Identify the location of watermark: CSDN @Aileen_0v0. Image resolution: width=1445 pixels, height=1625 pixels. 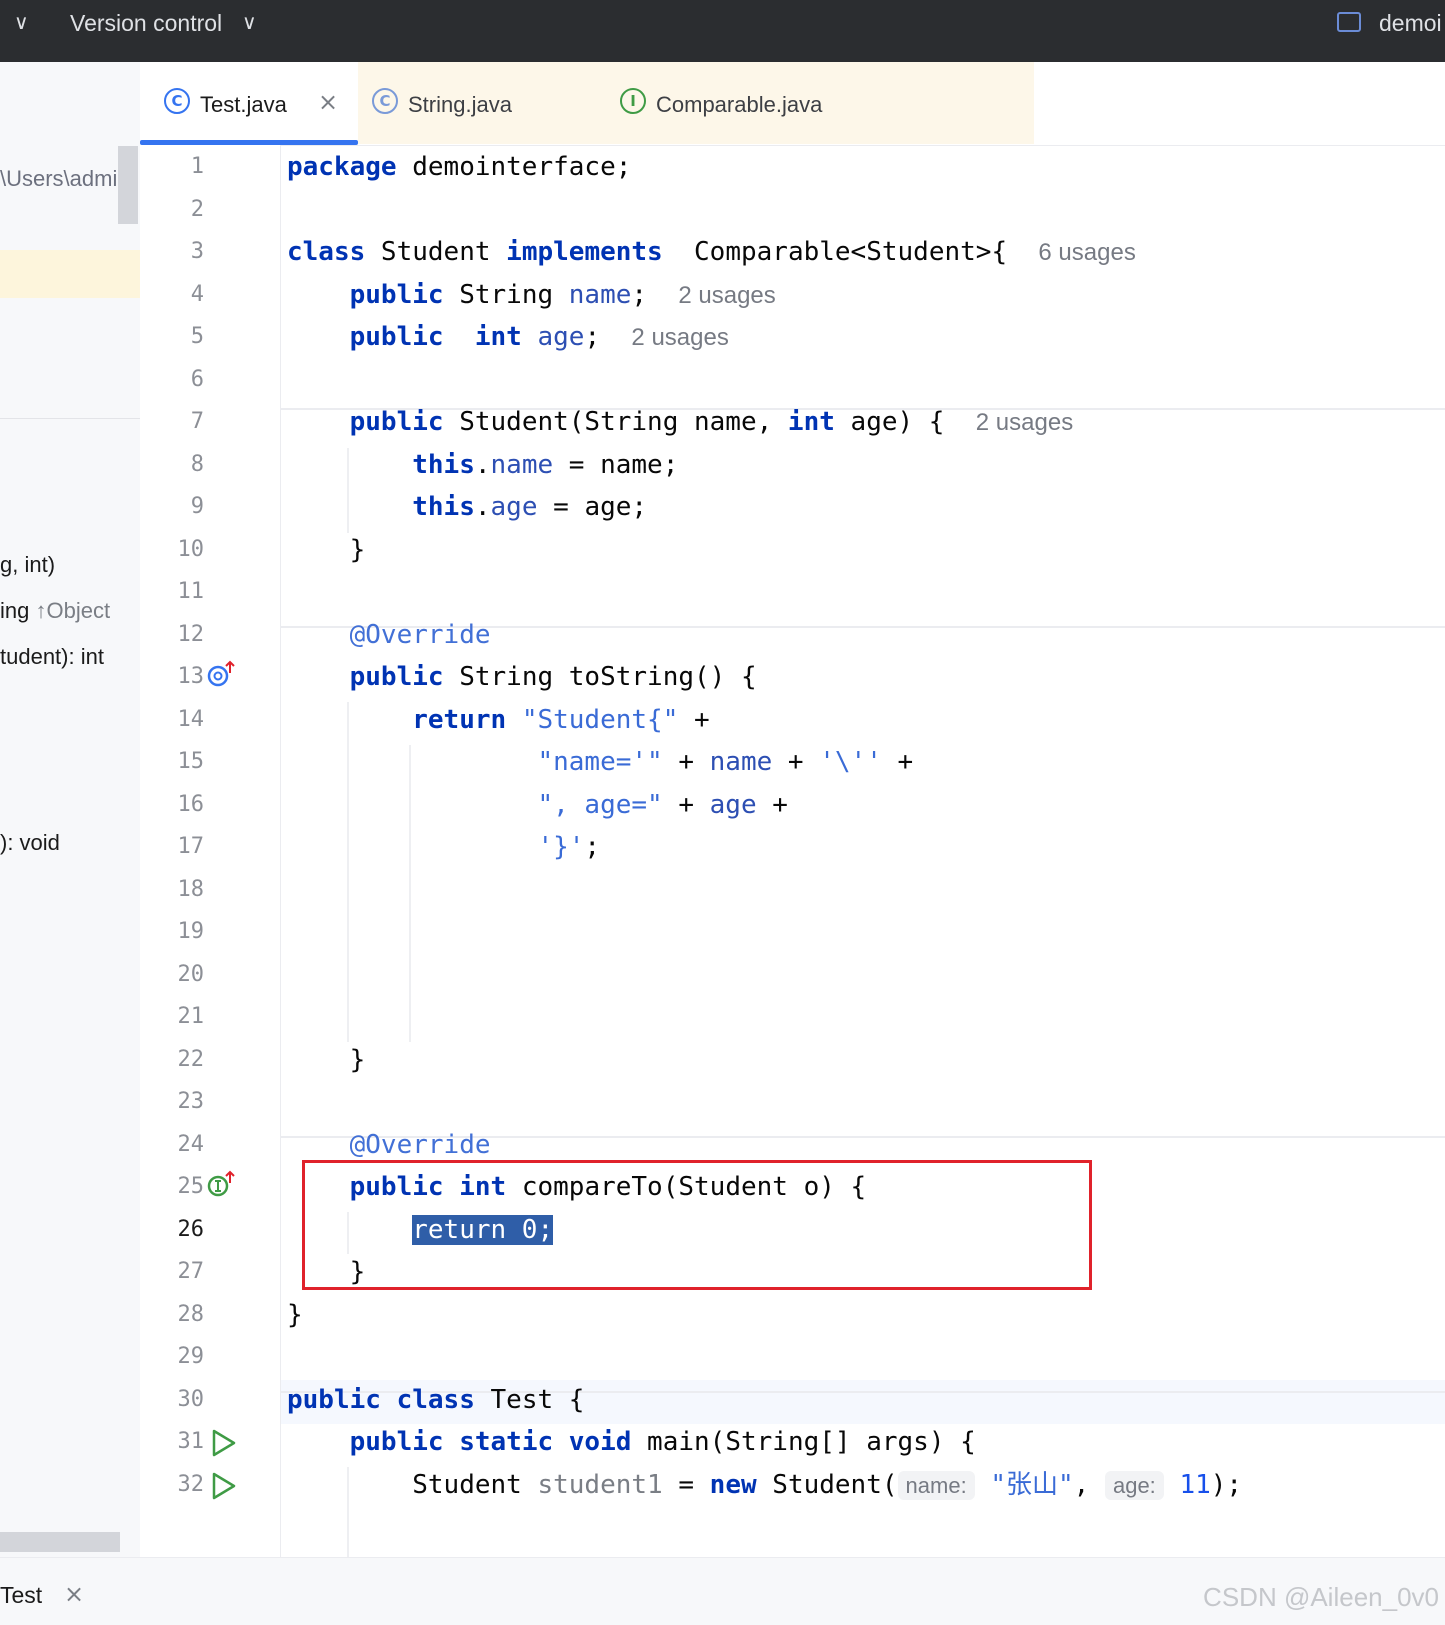
(1321, 1597).